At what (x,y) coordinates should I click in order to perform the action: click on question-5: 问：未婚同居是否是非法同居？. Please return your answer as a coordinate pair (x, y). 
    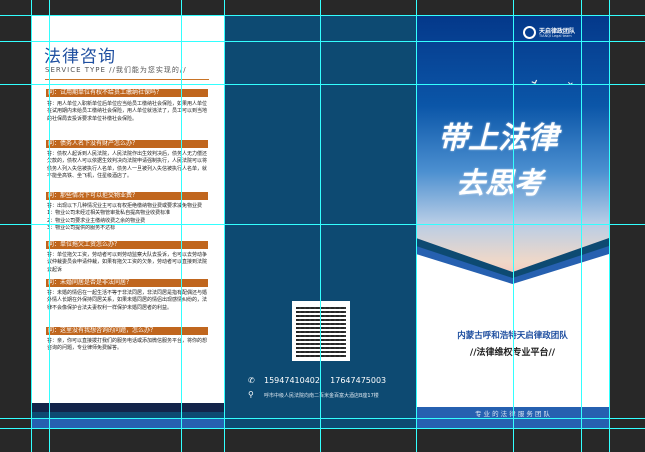
    Looking at the image, I should click on (127, 283).